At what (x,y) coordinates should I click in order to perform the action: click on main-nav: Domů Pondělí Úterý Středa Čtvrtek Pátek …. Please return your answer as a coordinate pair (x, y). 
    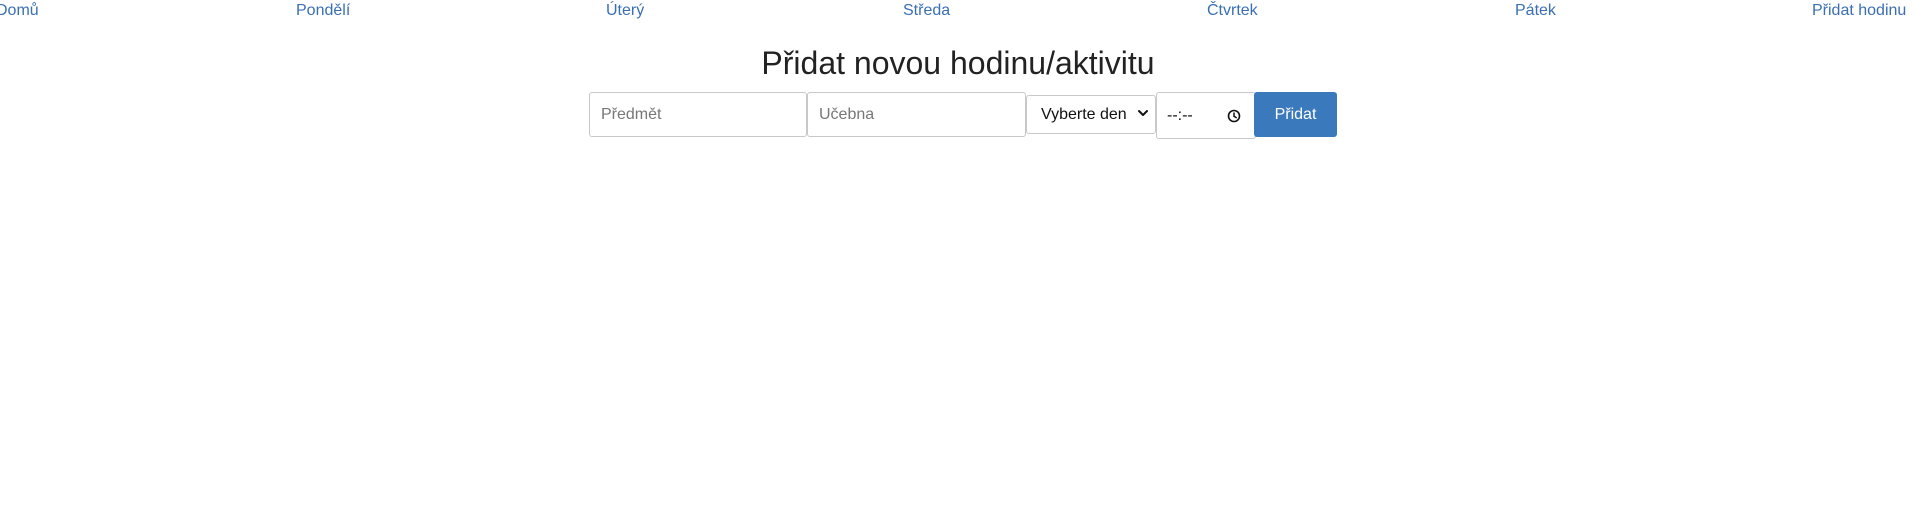
    Looking at the image, I should click on (958, 12).